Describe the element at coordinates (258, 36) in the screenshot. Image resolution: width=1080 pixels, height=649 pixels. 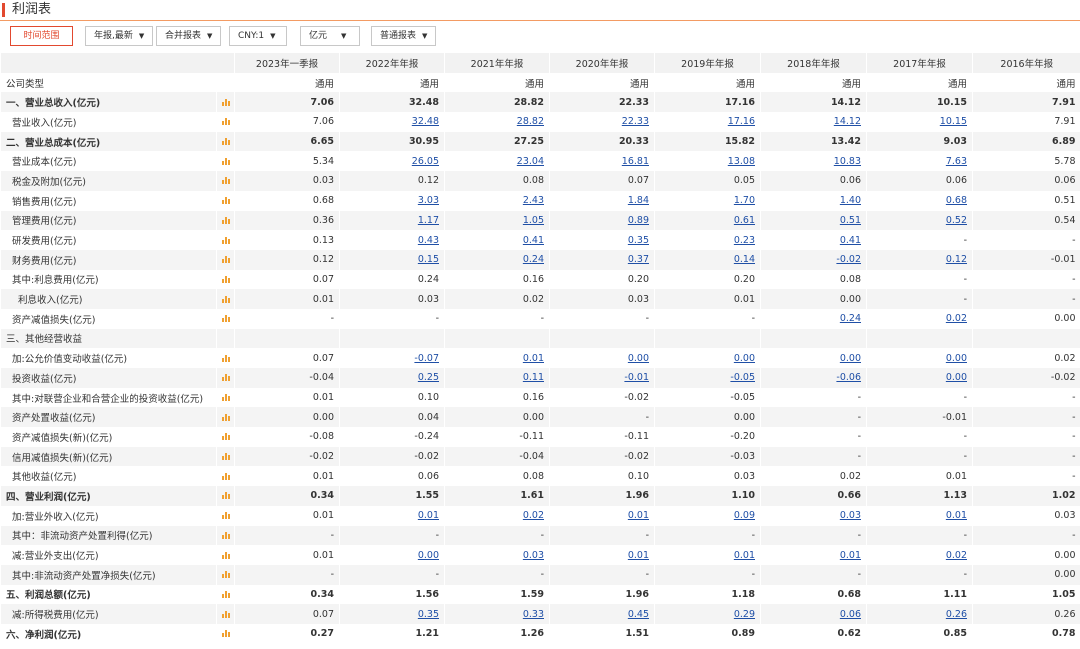
I see `currency-select: CNY:1 ▼` at that location.